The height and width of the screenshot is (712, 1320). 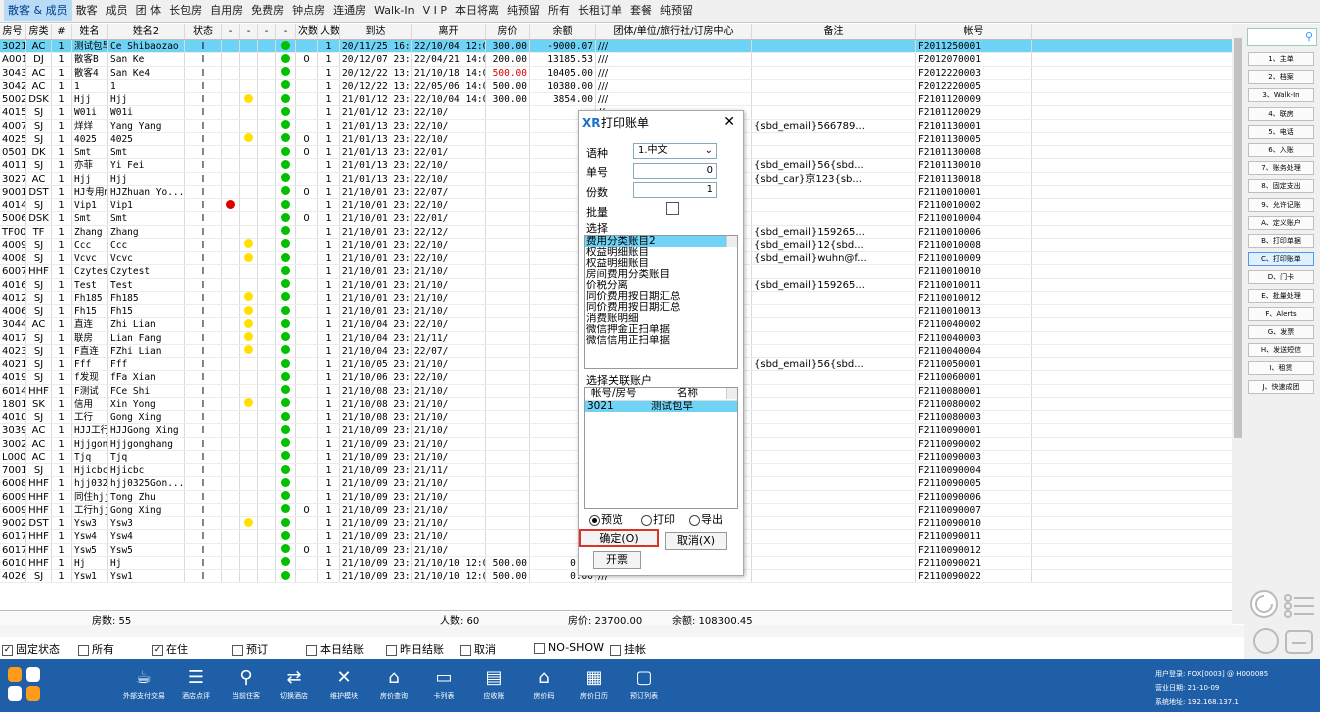 What do you see at coordinates (478, 649) in the screenshot?
I see `filter-6: 取消` at bounding box center [478, 649].